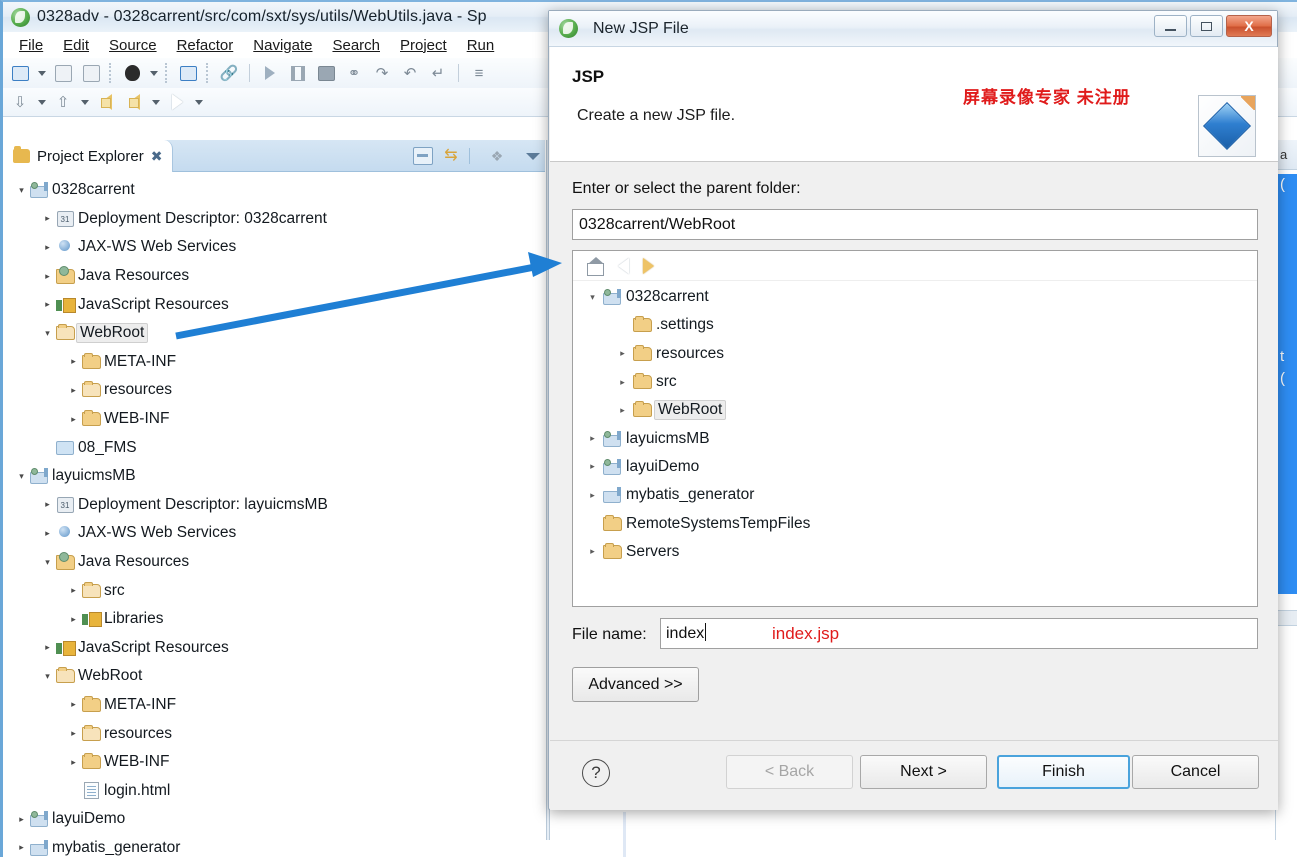  I want to click on dialog-tree-item-0328carrent: ▾ 0328carrent, so click(915, 297).